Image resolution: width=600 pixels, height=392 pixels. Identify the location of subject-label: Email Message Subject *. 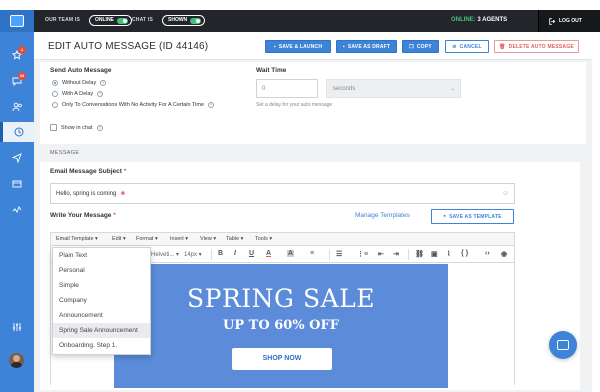
(88, 171).